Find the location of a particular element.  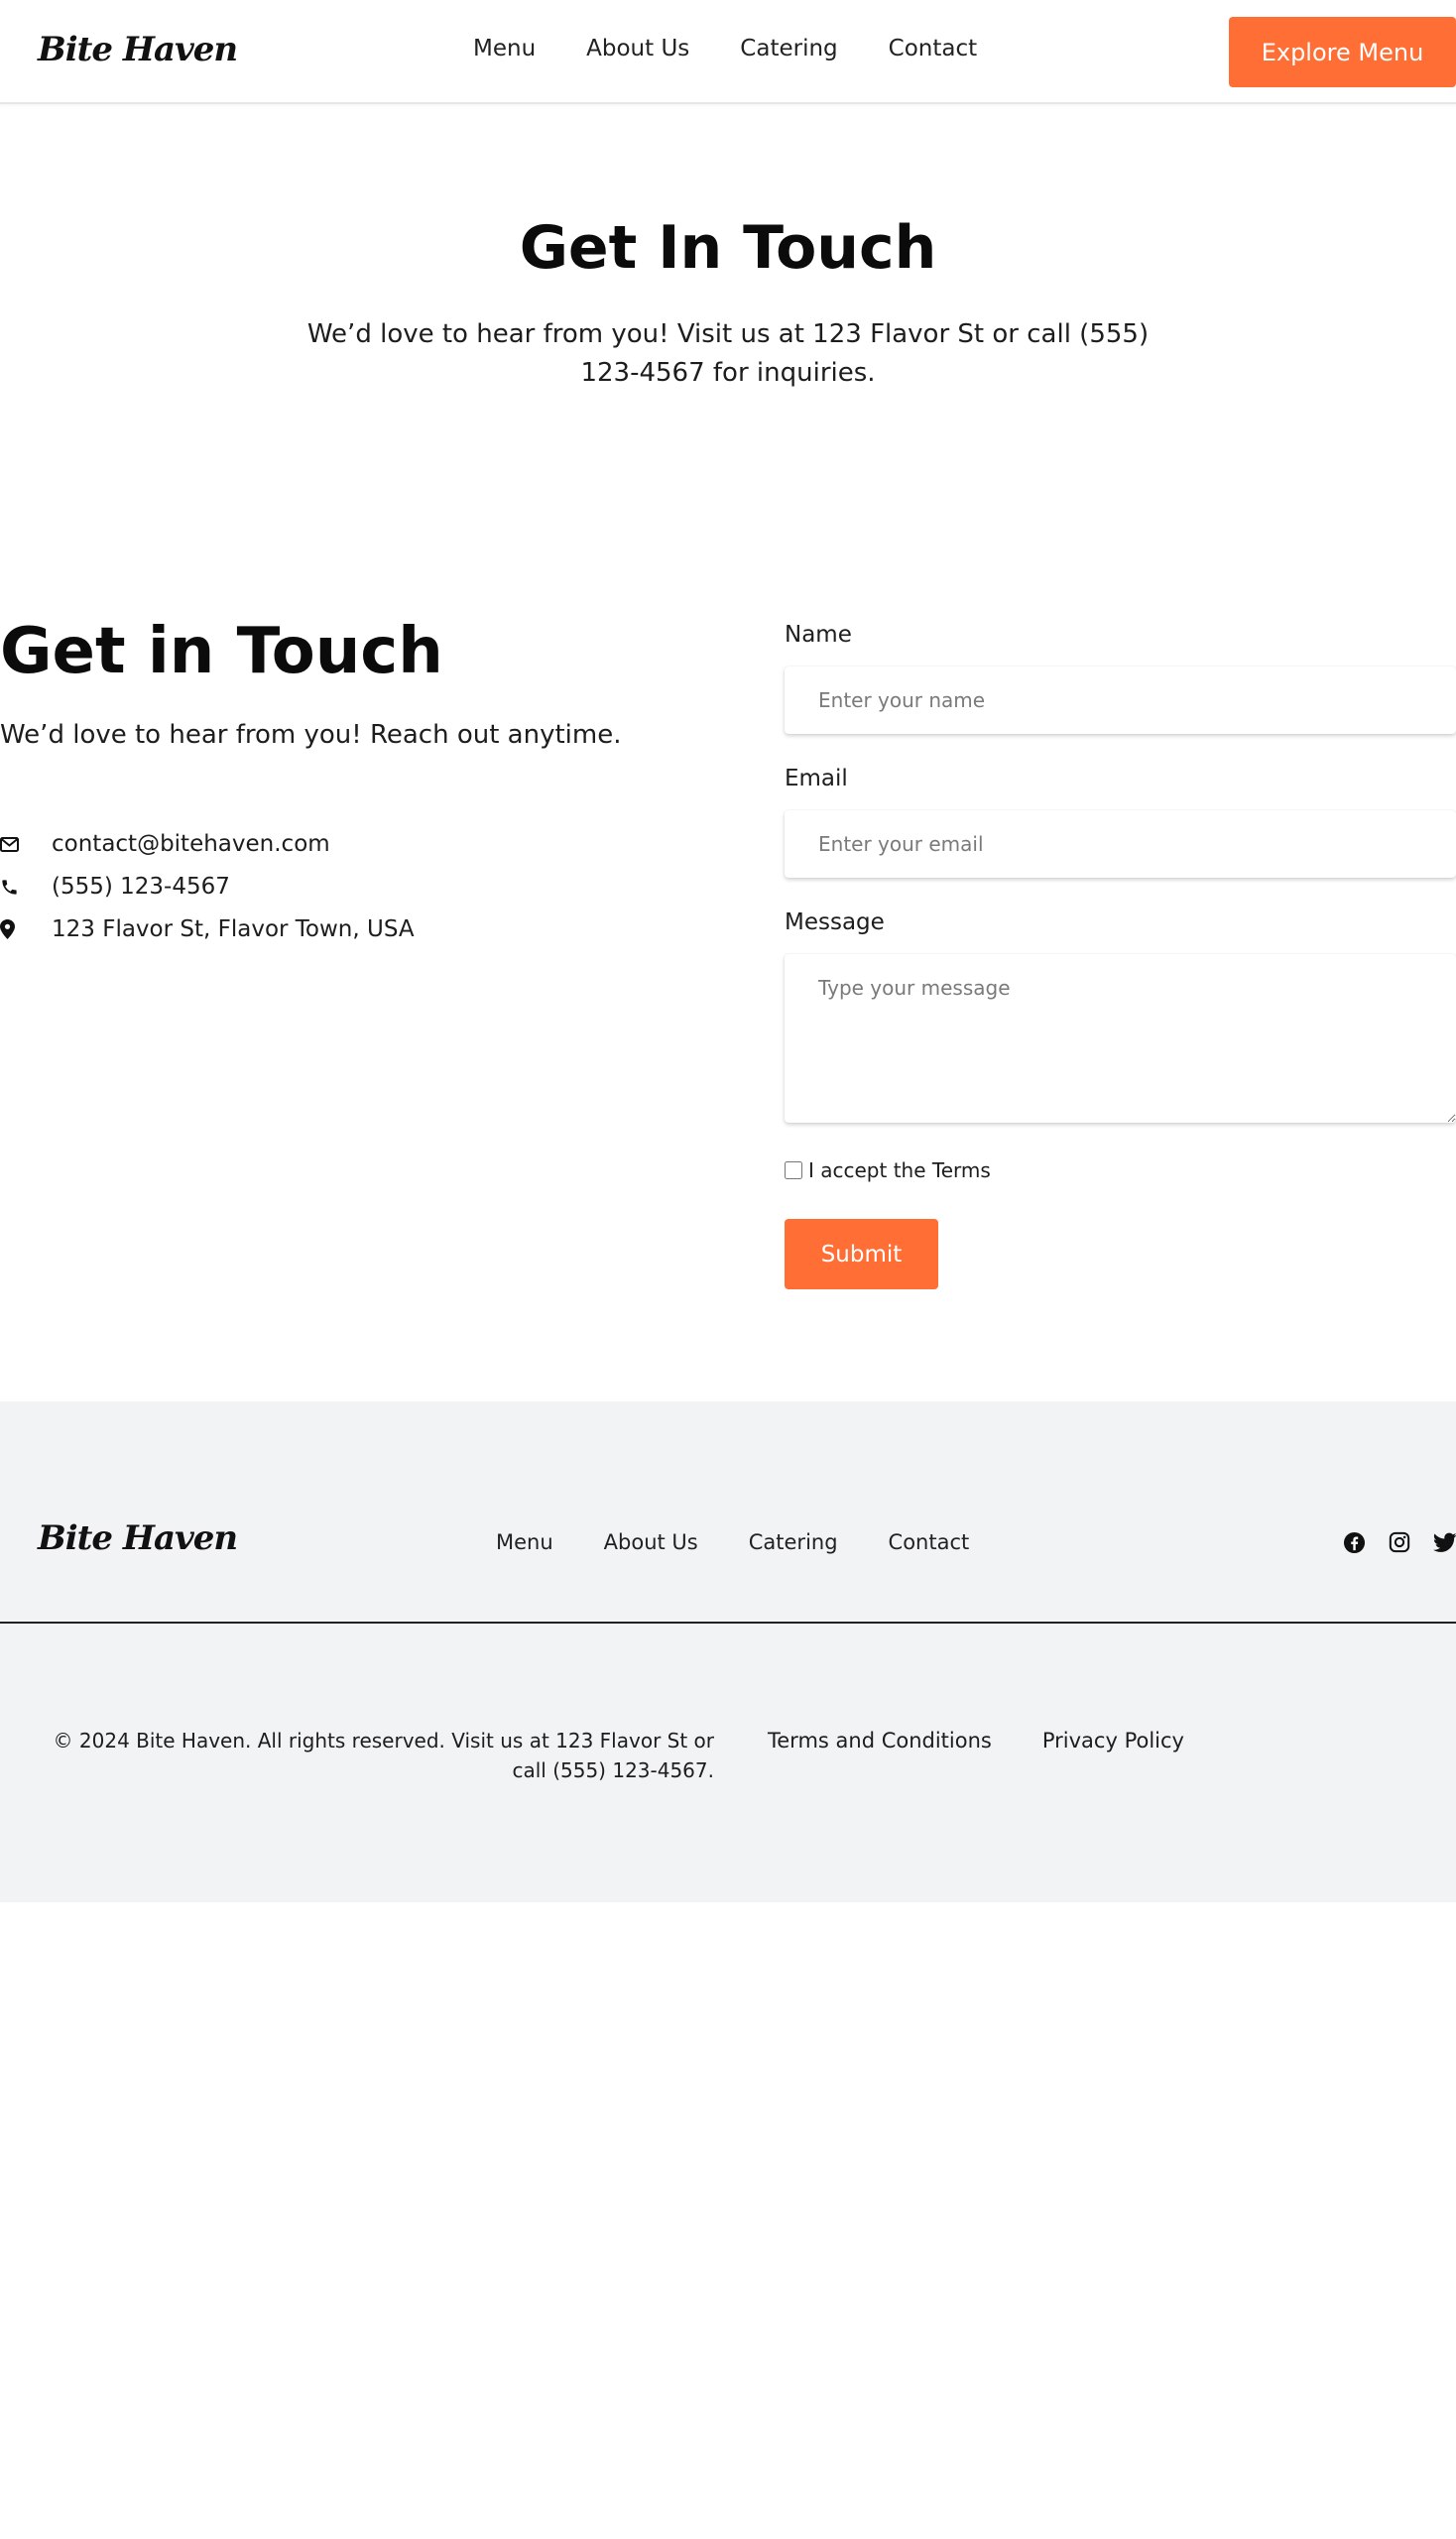

contact-email: contact@bitehaven.com is located at coordinates (191, 844).